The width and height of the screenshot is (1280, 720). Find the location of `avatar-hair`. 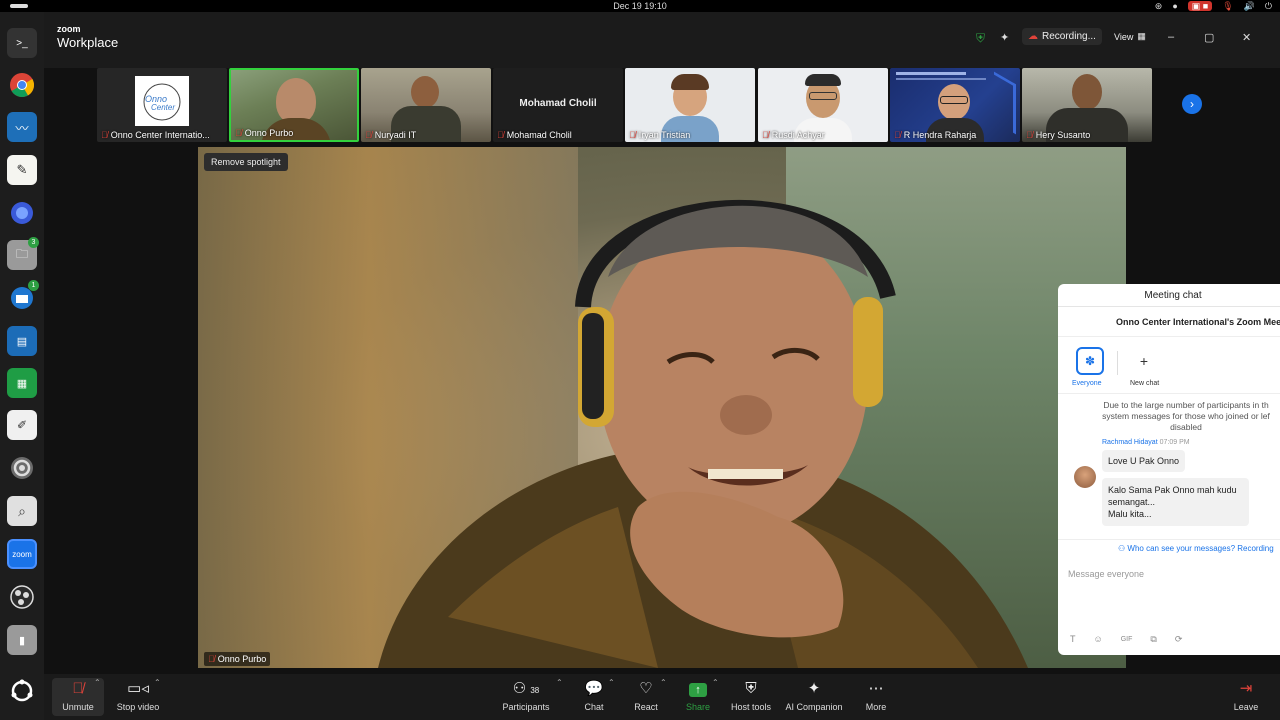

avatar-hair is located at coordinates (823, 80).